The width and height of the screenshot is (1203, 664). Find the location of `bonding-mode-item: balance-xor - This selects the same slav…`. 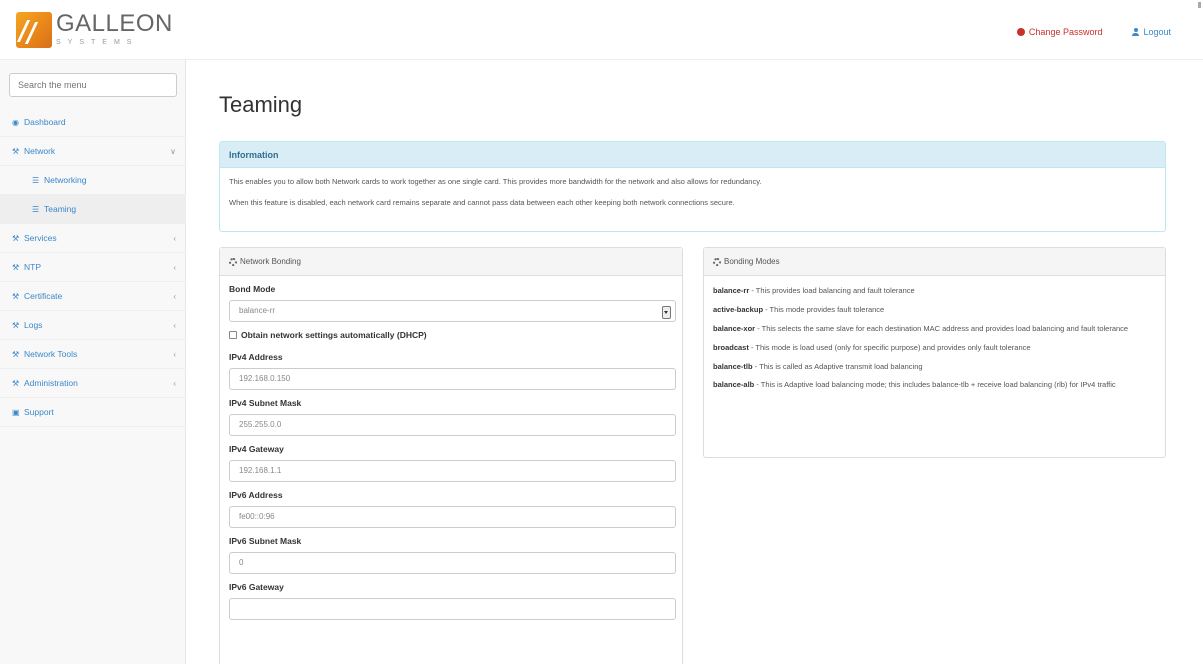

bonding-mode-item: balance-xor - This selects the same slav… is located at coordinates (934, 329).